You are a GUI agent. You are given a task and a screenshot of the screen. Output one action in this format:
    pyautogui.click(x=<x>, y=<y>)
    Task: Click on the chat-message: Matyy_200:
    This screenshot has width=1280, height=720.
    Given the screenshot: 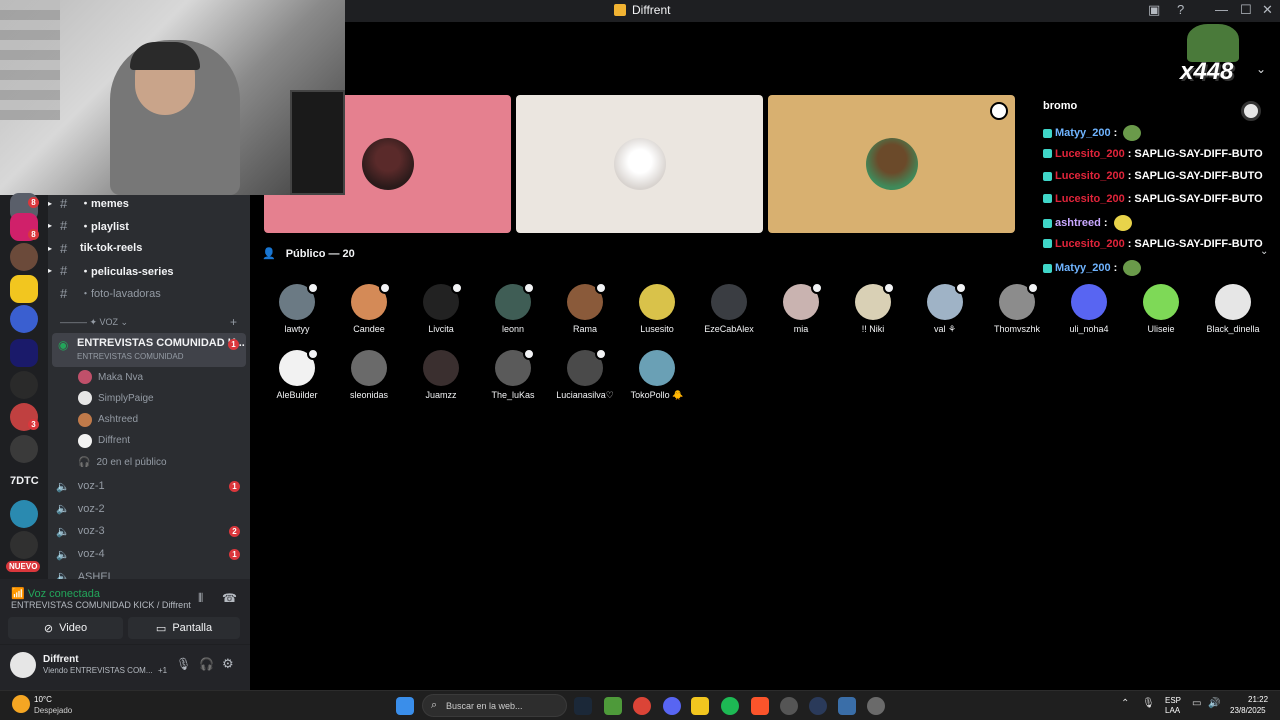 What is the action you would take?
    pyautogui.click(x=1092, y=133)
    